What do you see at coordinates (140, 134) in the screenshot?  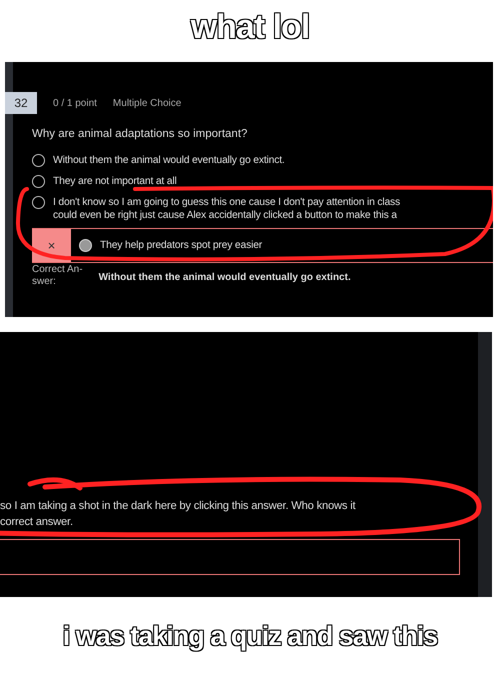 I see `question-text: Why are animal adaptations so important?` at bounding box center [140, 134].